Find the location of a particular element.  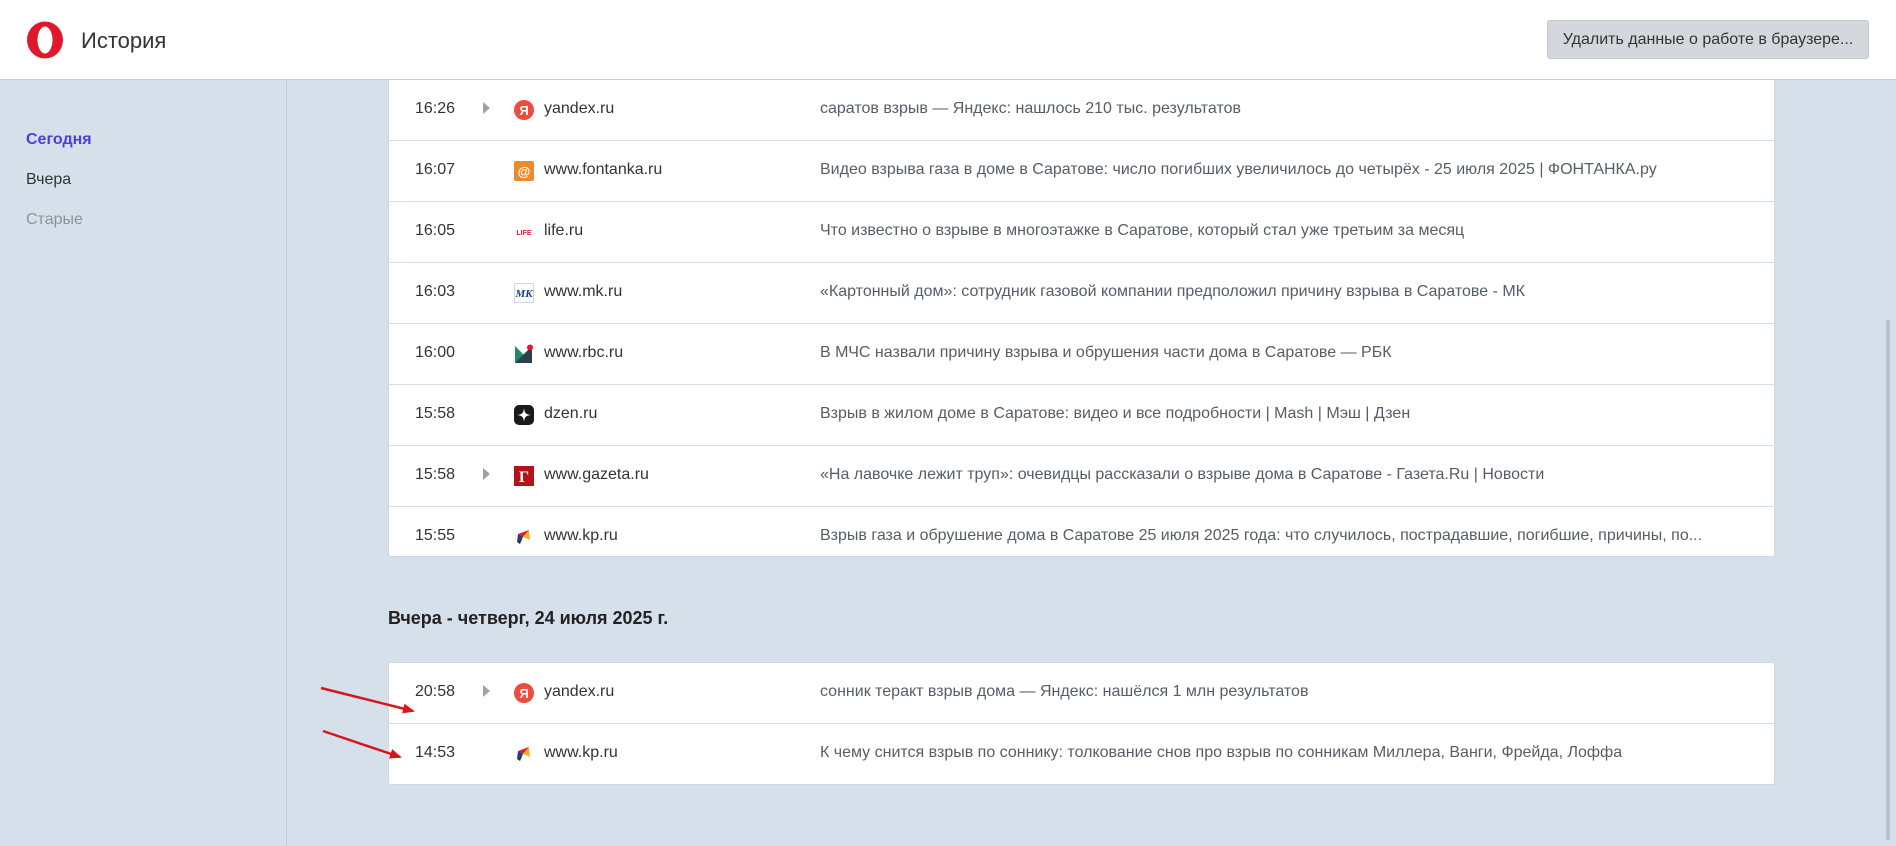

site-domain: life.ru is located at coordinates (563, 231).